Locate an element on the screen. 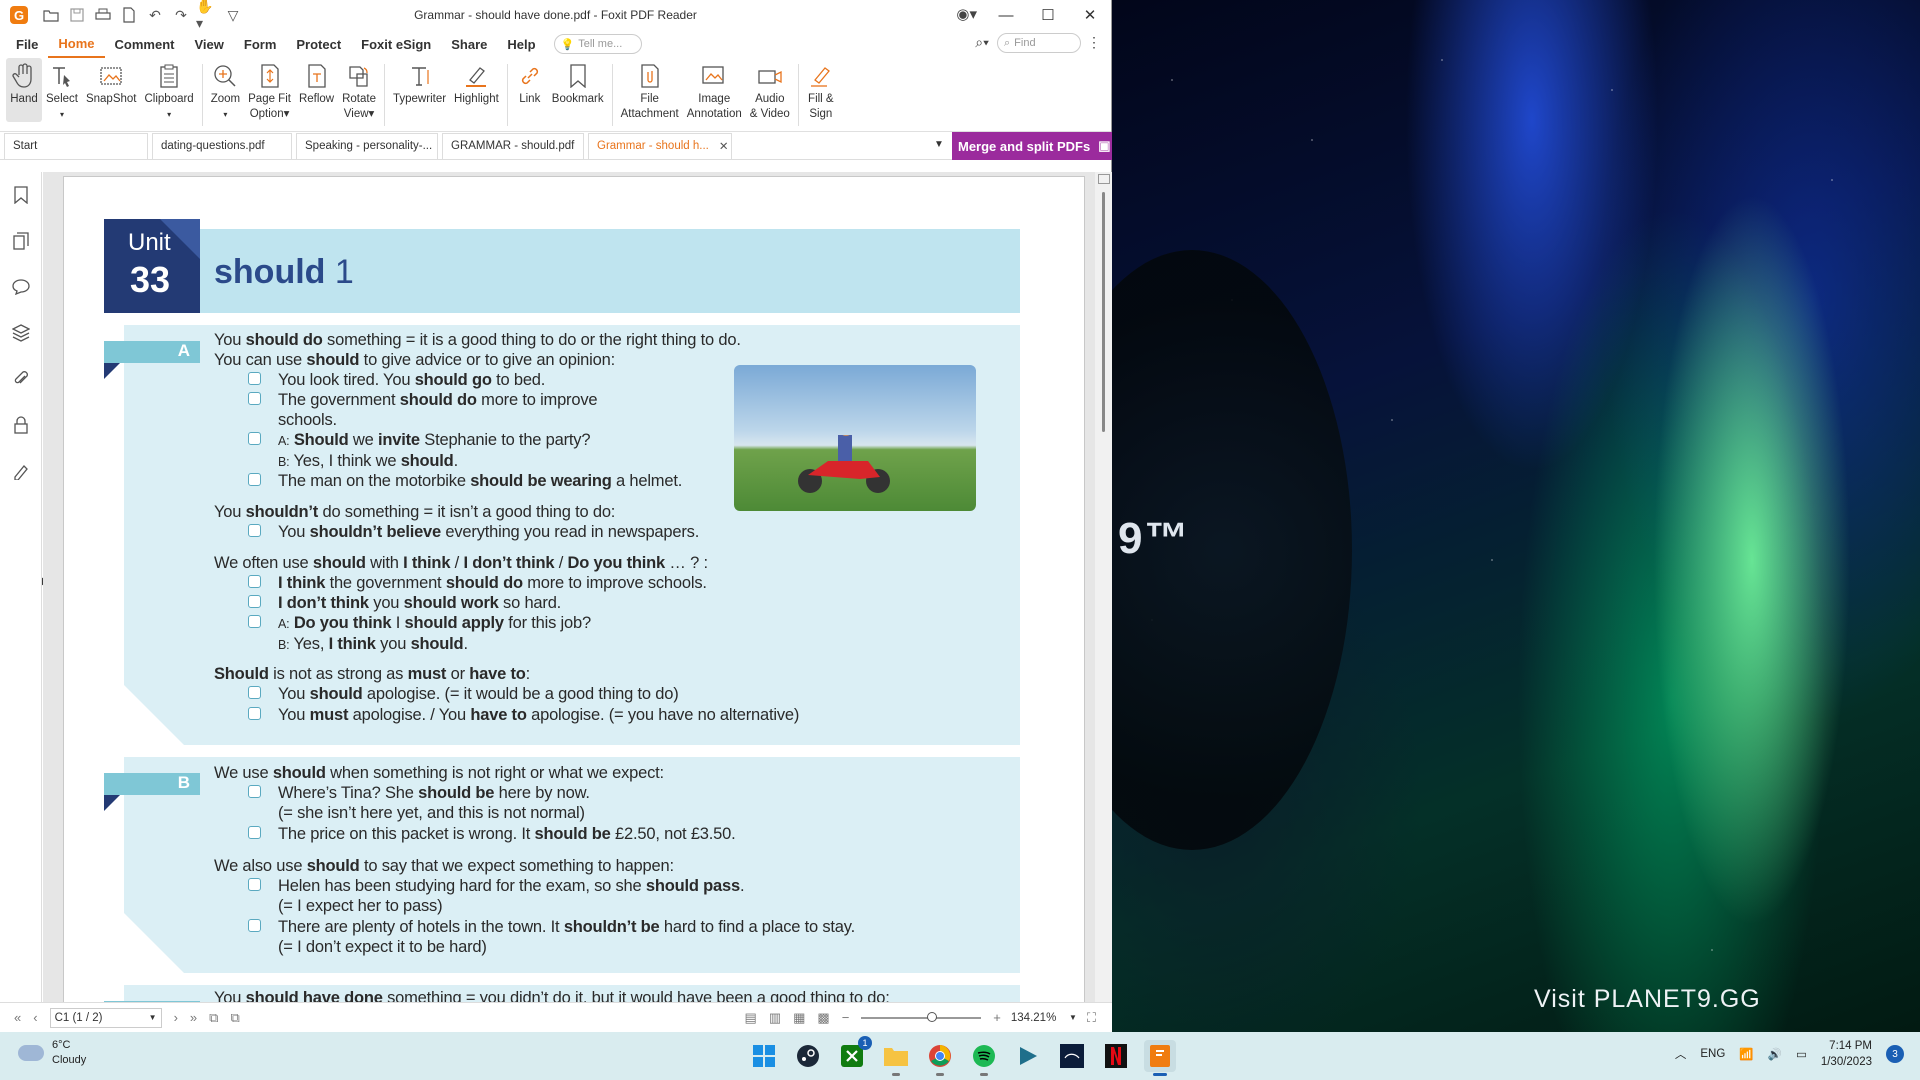 The height and width of the screenshot is (1080, 1920). undo-icon: ↶ is located at coordinates (155, 15).